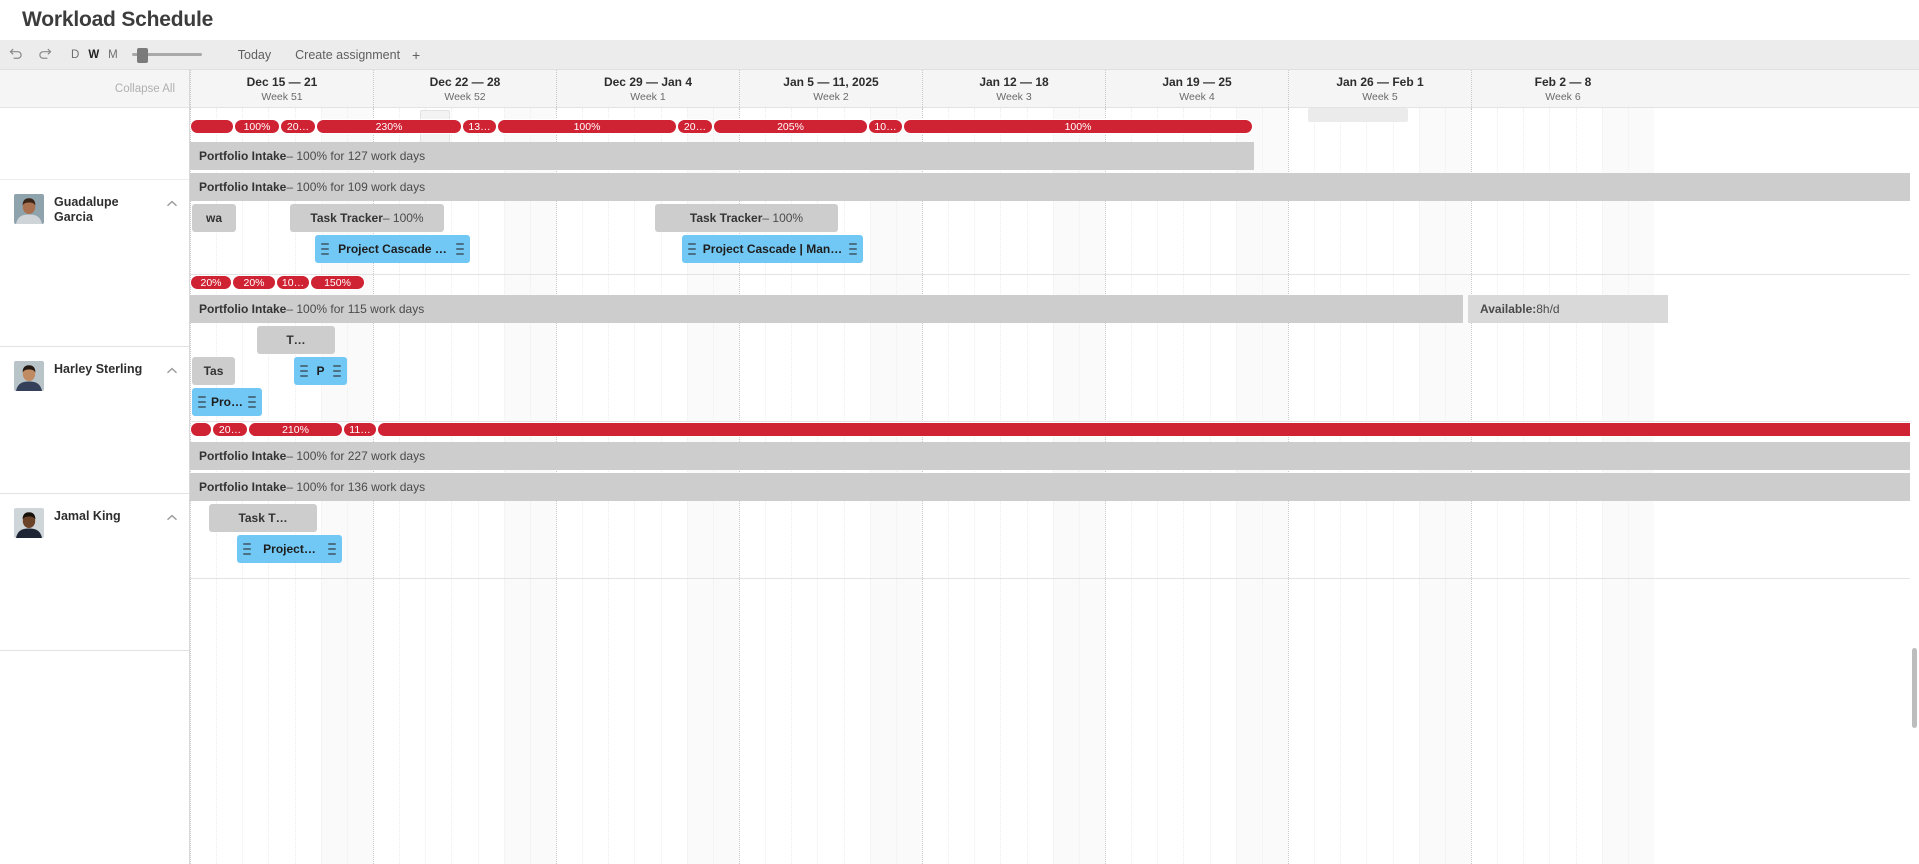  I want to click on zoom-slider-handle, so click(142, 55).